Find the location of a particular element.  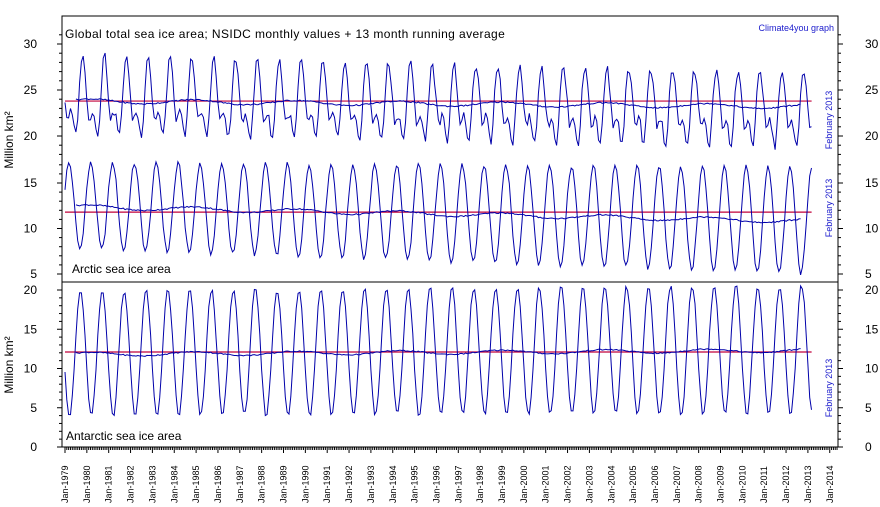

ytick-label-left-antarctic-5: 5 is located at coordinates (33, 408).